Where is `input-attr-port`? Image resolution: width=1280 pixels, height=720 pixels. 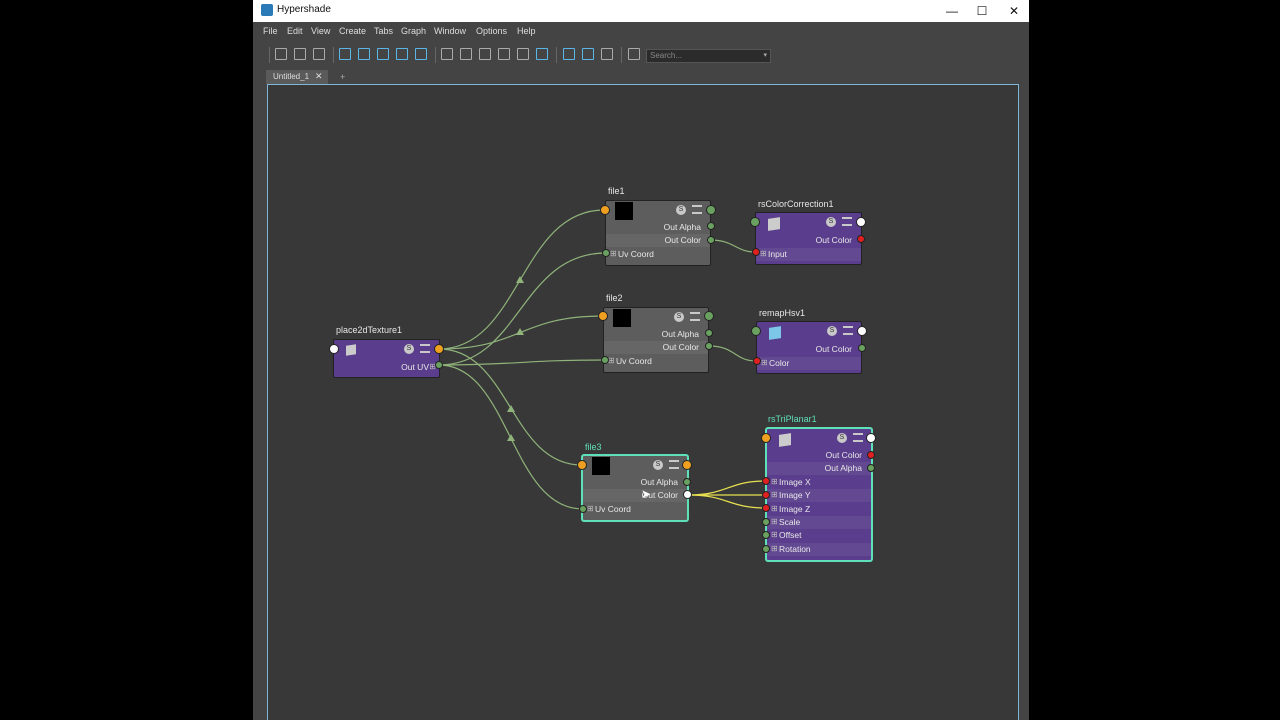 input-attr-port is located at coordinates (756, 252).